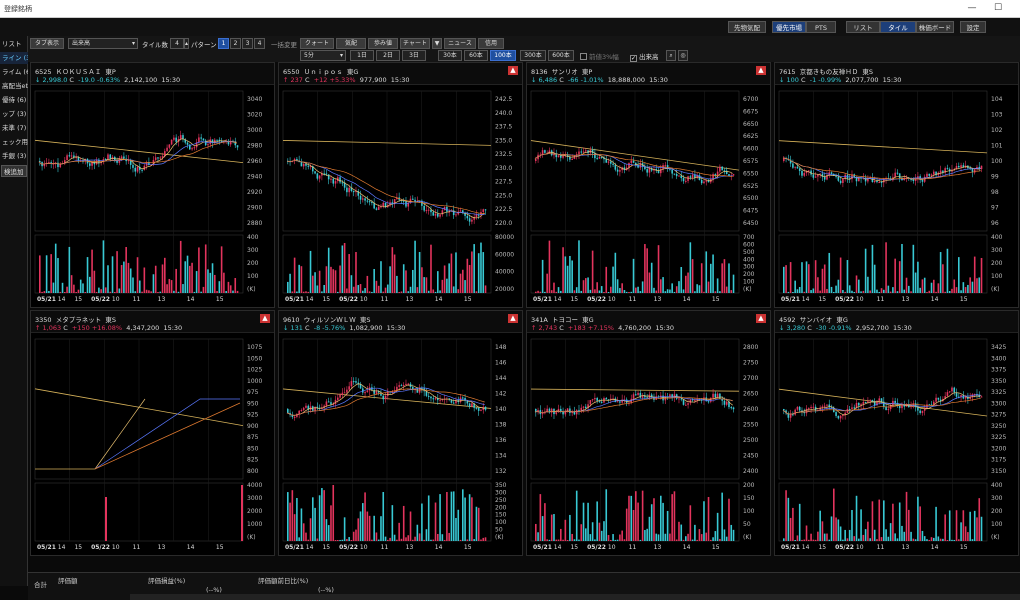 Image resolution: width=1020 pixels, height=600 pixels. Describe the element at coordinates (14, 128) in the screenshot. I see `sidebar-item-unlisted: 未準 (7)` at that location.